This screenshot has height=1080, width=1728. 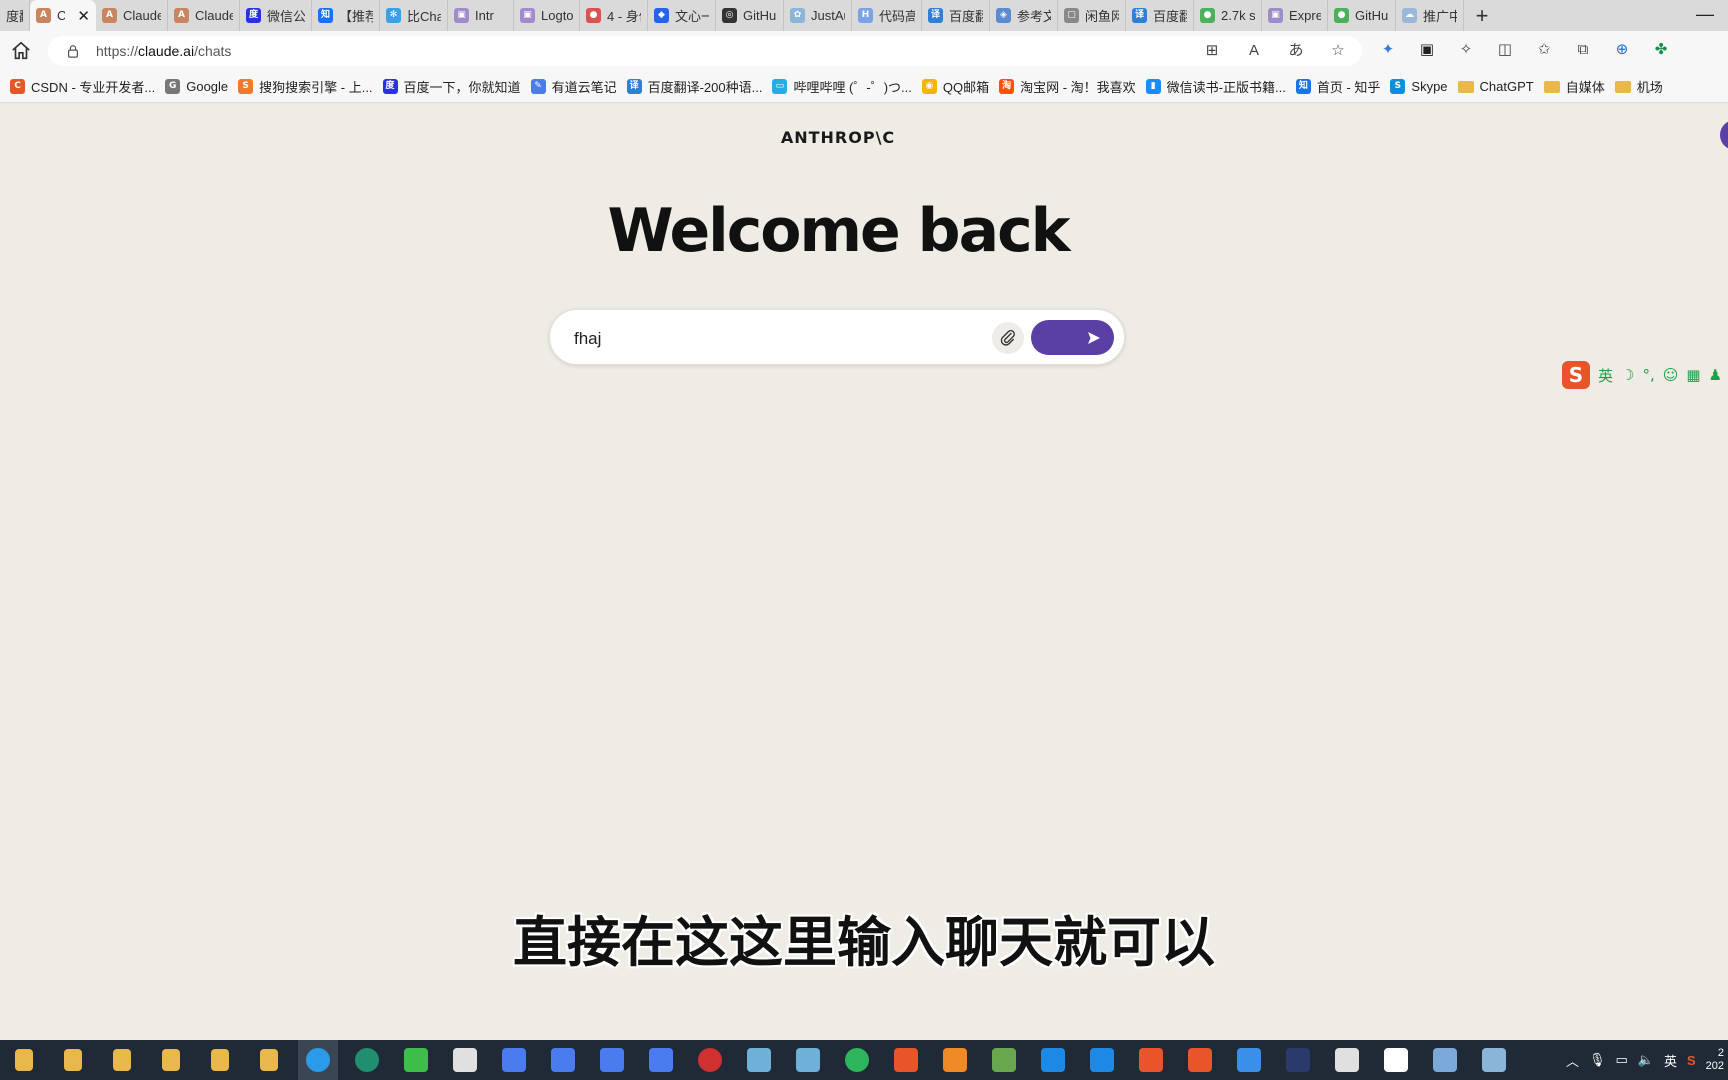 What do you see at coordinates (1067, 86) in the screenshot?
I see `bookmark-item: 淘淘宝网 - 淘！我喜欢` at bounding box center [1067, 86].